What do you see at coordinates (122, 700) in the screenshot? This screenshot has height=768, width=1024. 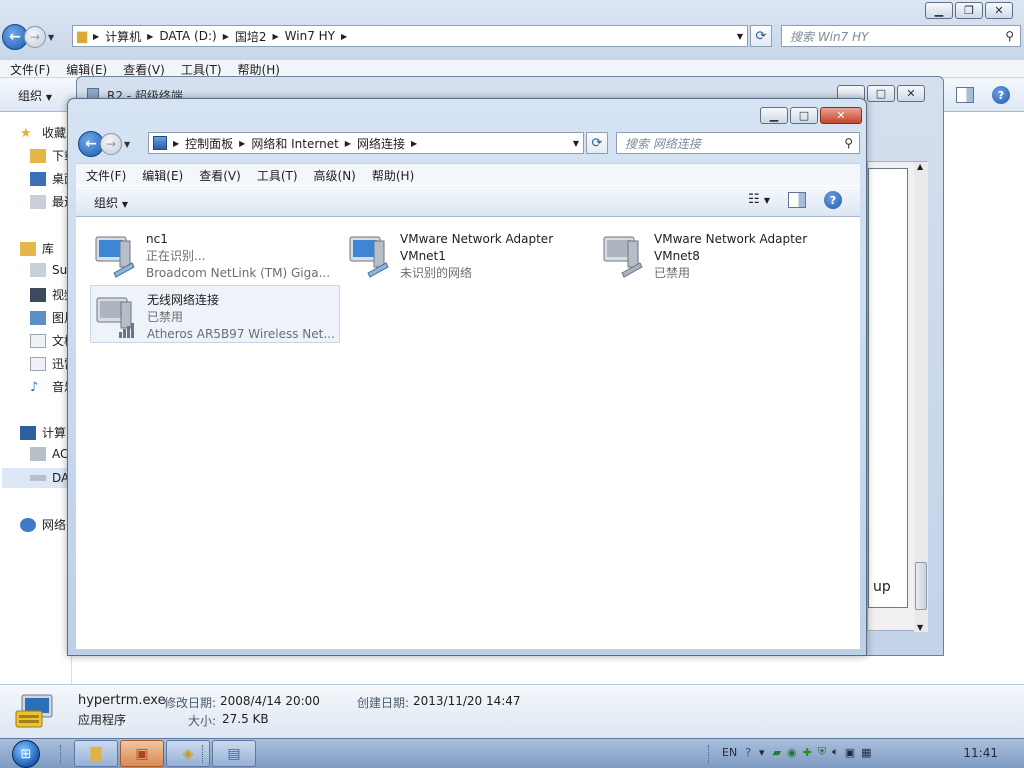 I see `file-name: hypertrm.exe` at bounding box center [122, 700].